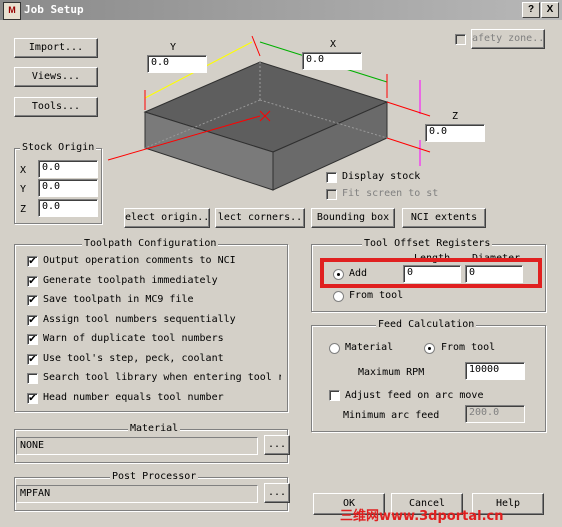 This screenshot has height=527, width=562. Describe the element at coordinates (12, 11) in the screenshot. I see `app-icon: M` at that location.